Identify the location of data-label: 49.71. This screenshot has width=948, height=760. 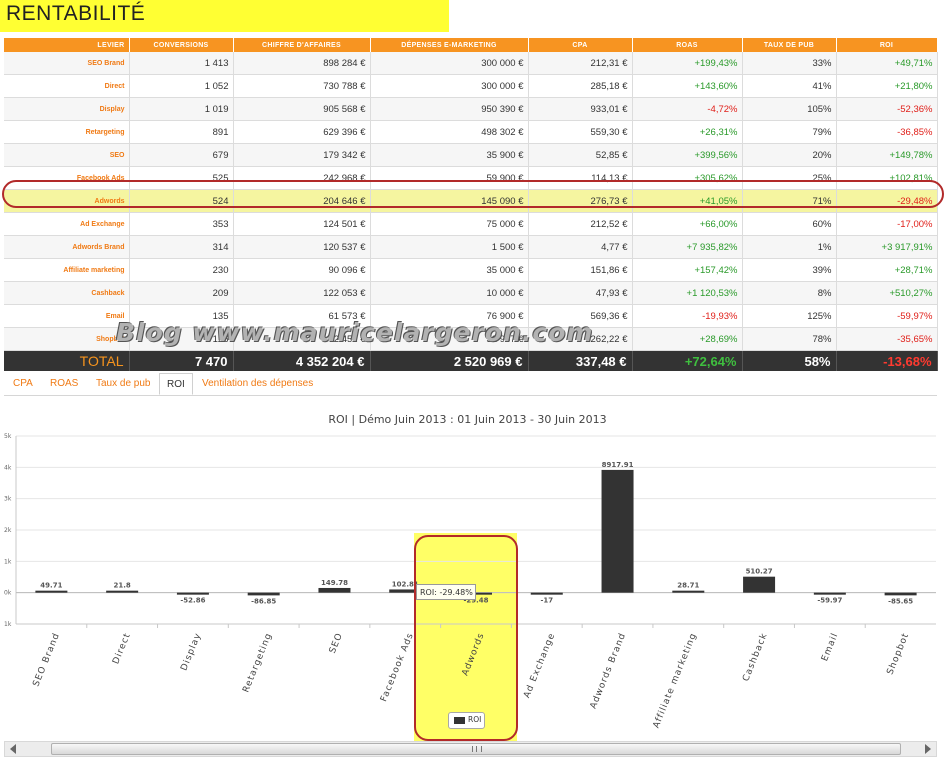
(51, 586).